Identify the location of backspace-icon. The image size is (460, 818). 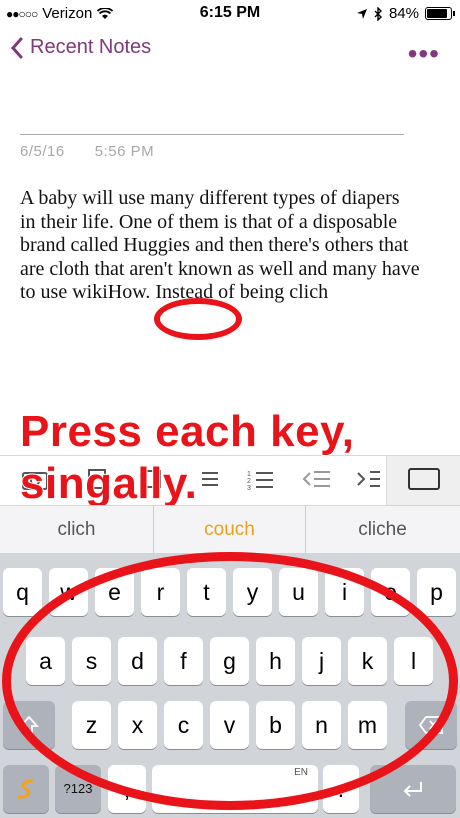
(430, 725).